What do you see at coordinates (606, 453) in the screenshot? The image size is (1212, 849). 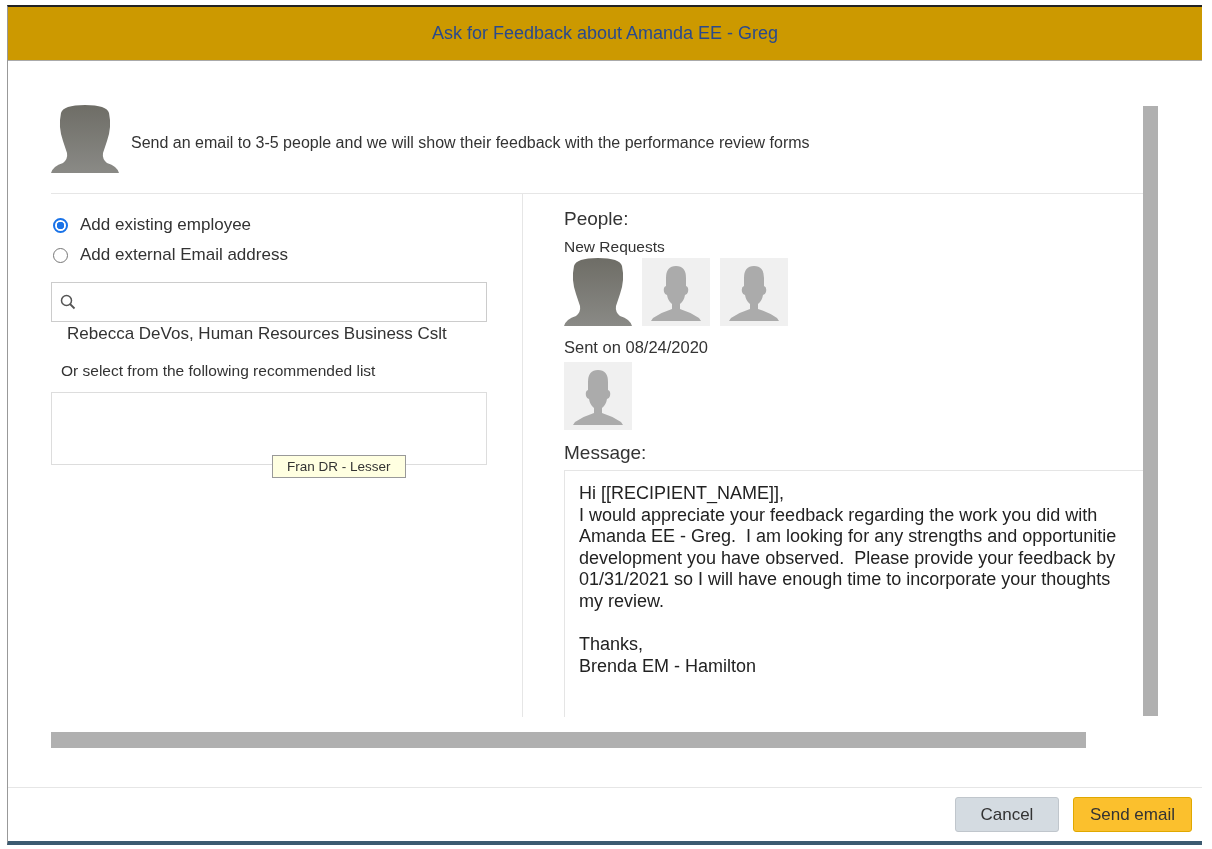 I see `message-heading: Message:` at bounding box center [606, 453].